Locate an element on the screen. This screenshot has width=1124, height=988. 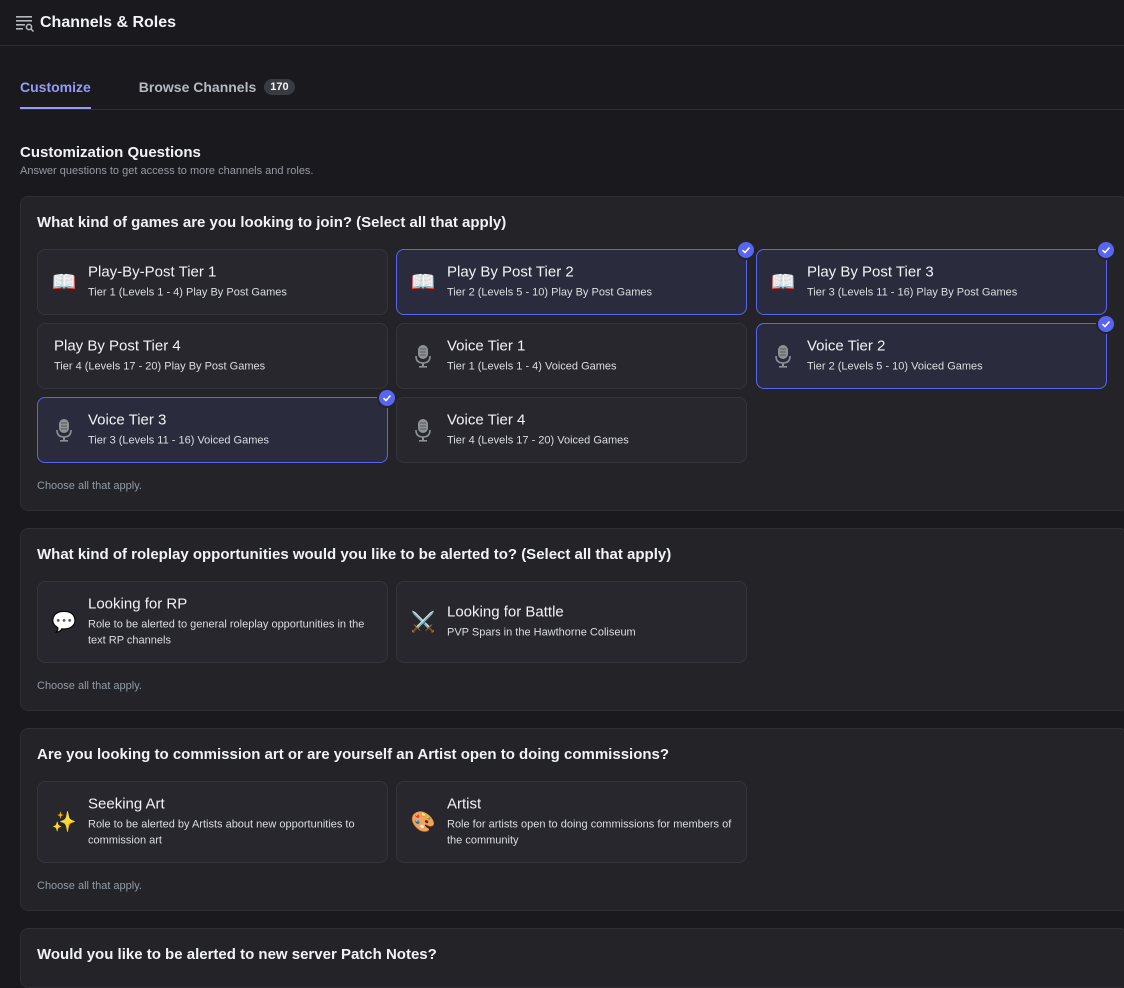
palette-icon: 🎨 is located at coordinates (423, 822).